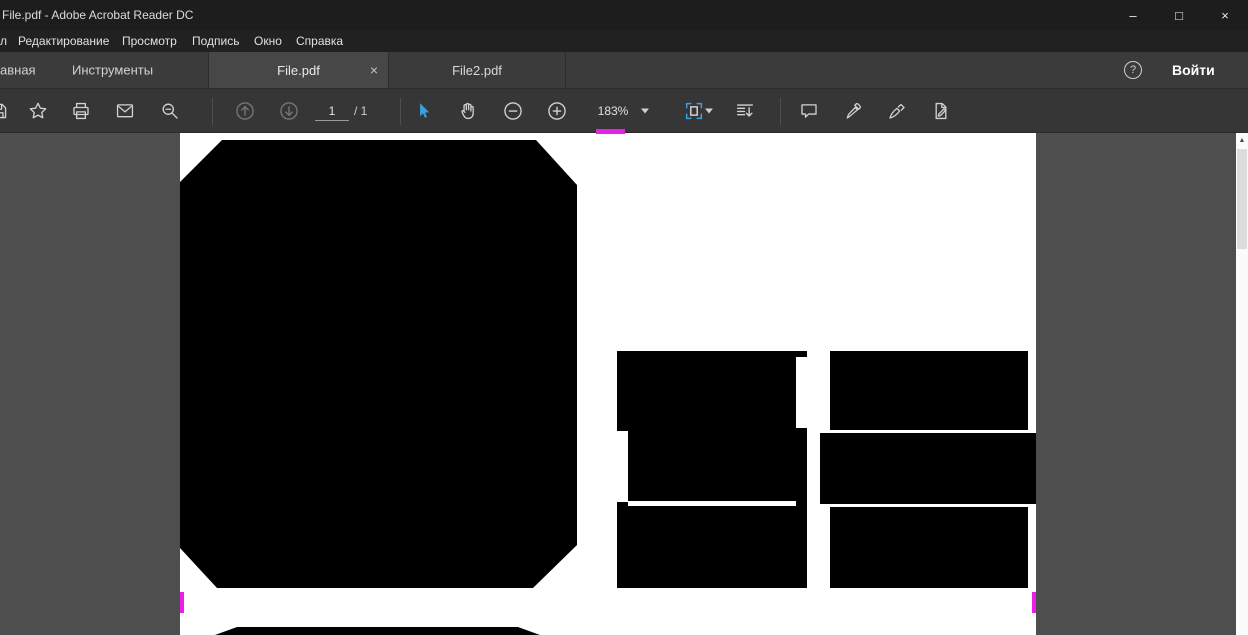 Image resolution: width=1248 pixels, height=635 pixels. I want to click on doc-tab-label: File.pdf, so click(298, 70).